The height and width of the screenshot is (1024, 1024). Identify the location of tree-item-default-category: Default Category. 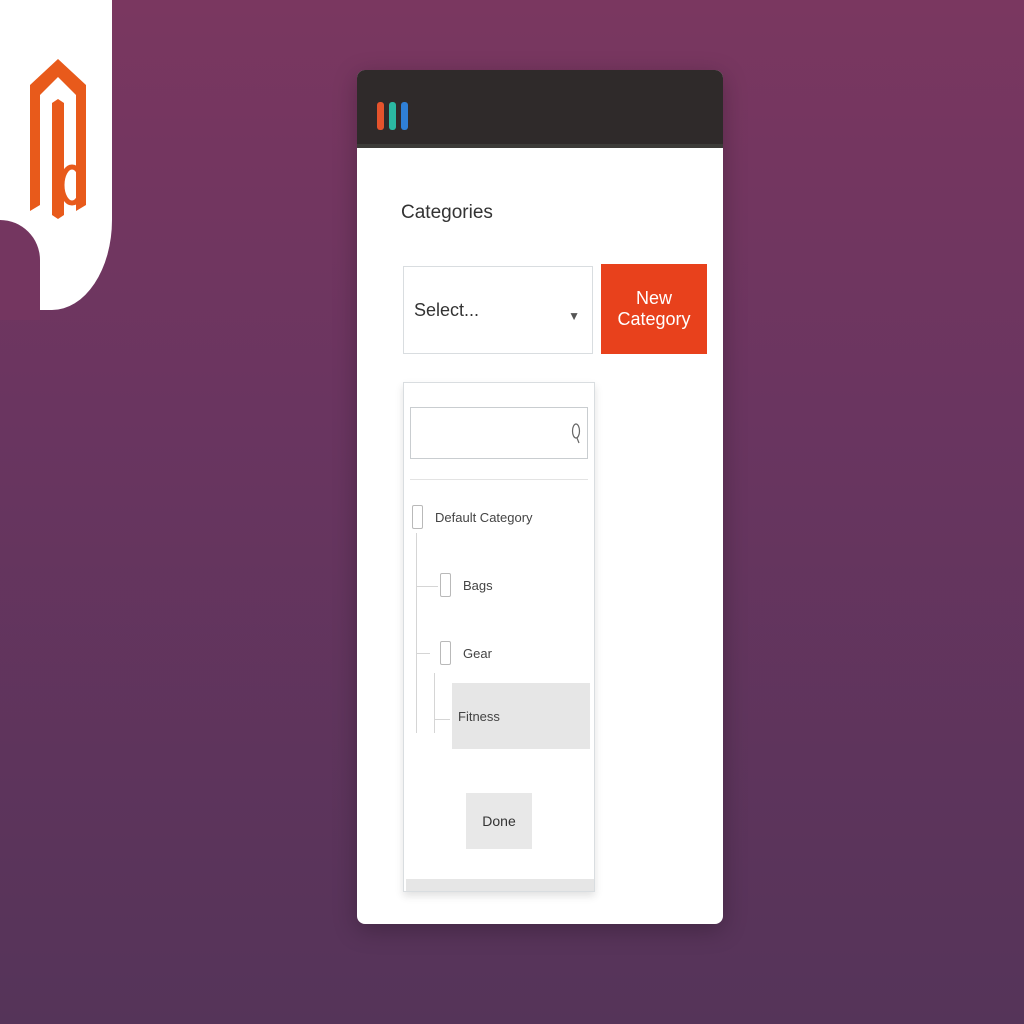
(472, 517).